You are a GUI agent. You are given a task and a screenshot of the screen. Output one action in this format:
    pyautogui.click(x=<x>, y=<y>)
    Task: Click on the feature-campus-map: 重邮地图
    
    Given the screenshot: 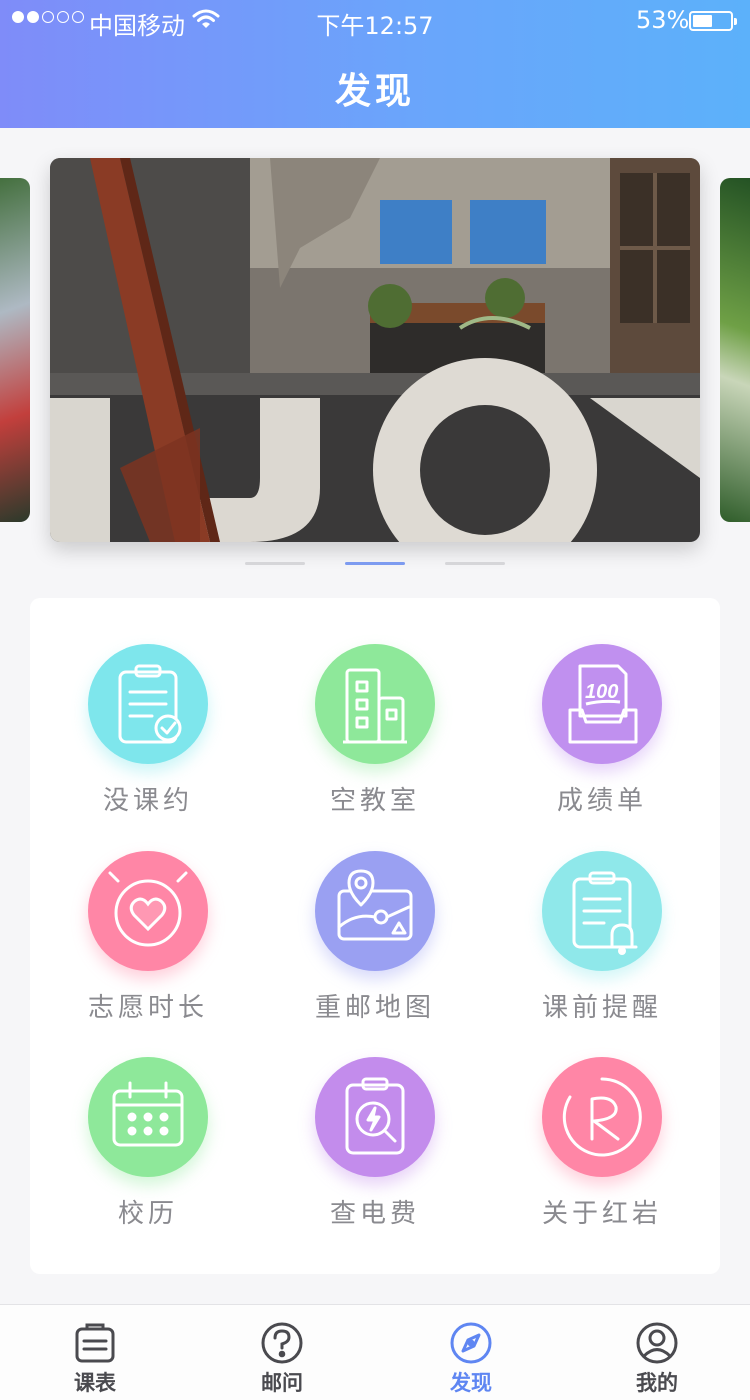 What is the action you would take?
    pyautogui.click(x=375, y=914)
    